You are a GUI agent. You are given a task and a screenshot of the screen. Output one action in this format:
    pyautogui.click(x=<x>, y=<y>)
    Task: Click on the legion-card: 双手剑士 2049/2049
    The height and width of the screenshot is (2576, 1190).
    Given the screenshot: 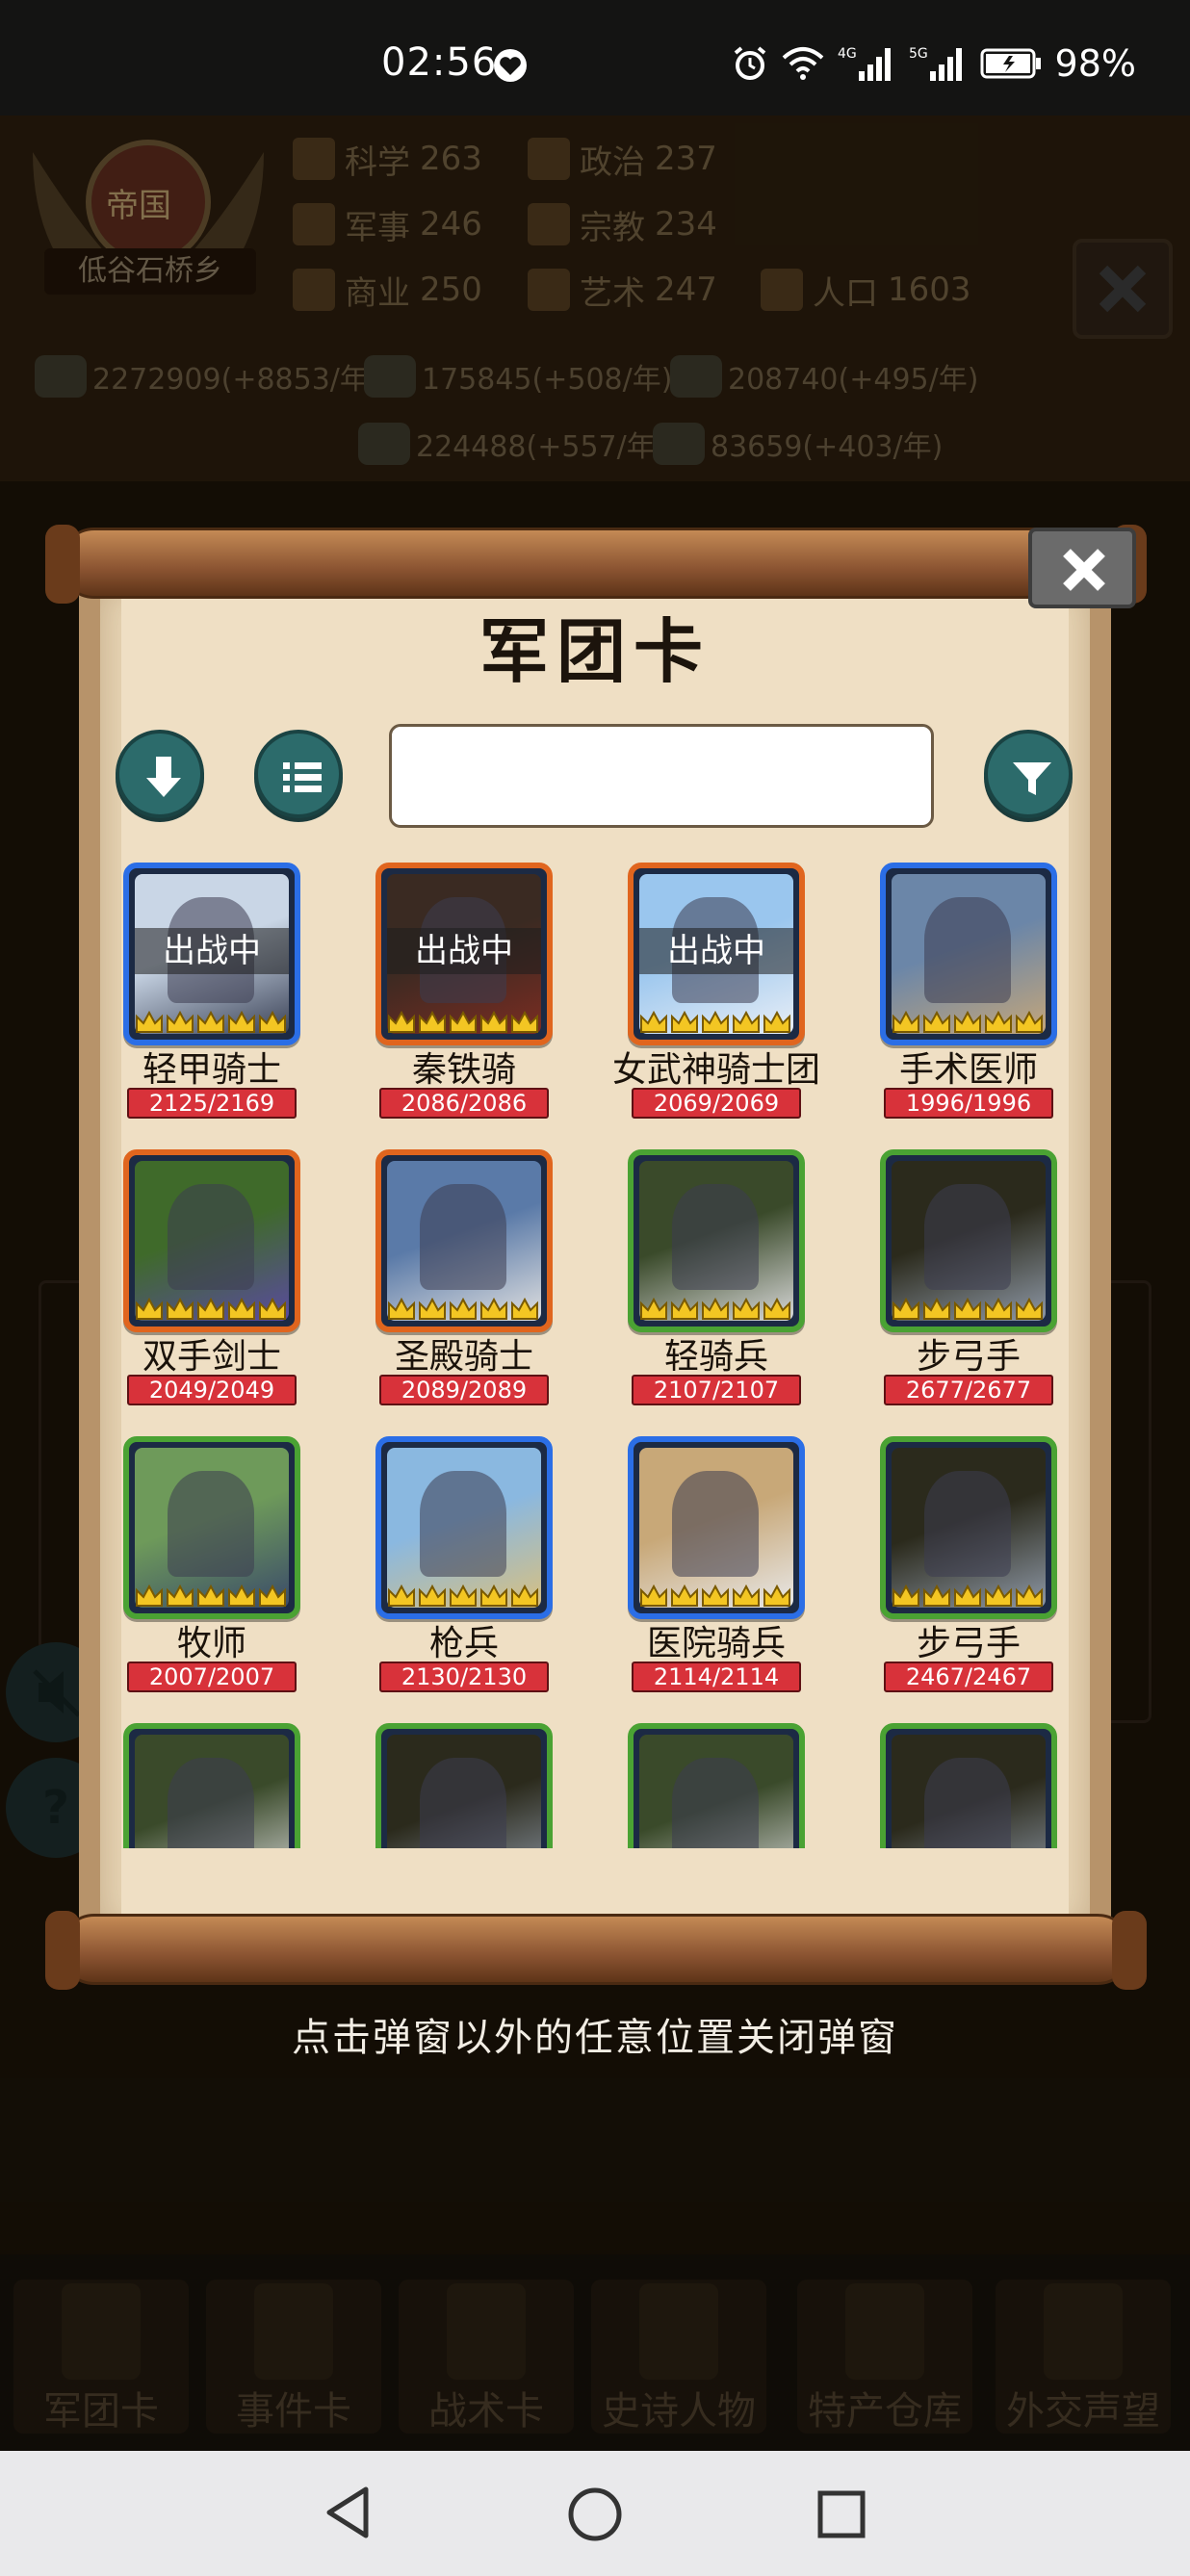 What is the action you would take?
    pyautogui.click(x=208, y=1294)
    